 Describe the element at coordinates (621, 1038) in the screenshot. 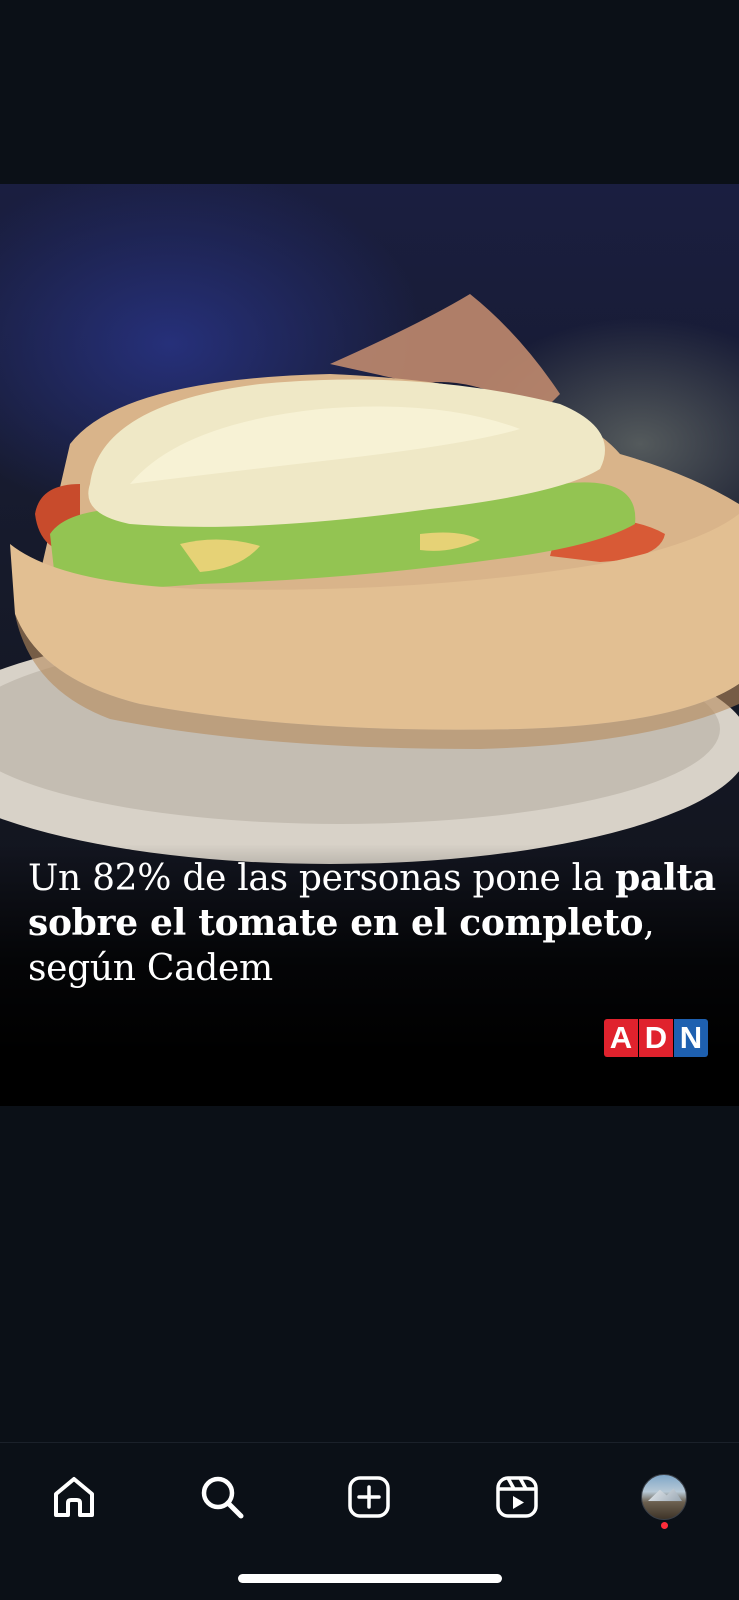

I see `logo-letter-a: A` at that location.